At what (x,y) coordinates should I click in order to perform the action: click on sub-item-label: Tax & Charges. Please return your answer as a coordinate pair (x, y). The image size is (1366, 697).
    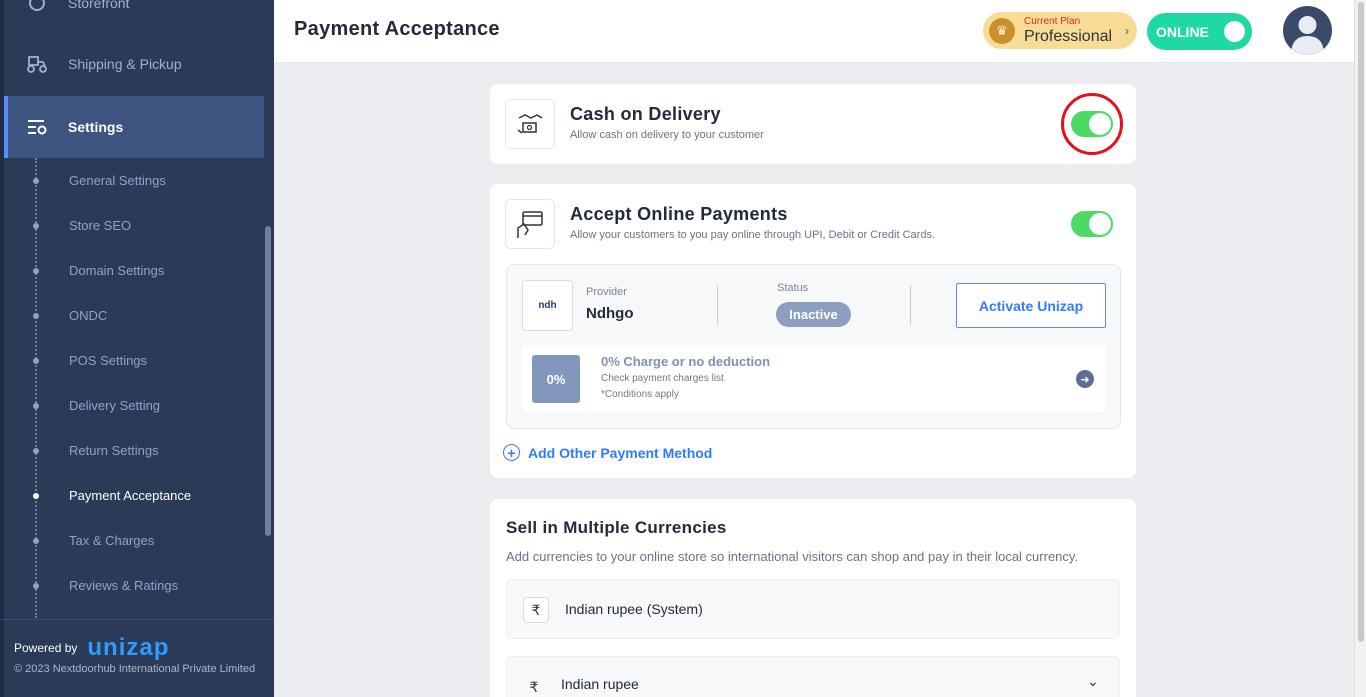
    Looking at the image, I should click on (112, 540).